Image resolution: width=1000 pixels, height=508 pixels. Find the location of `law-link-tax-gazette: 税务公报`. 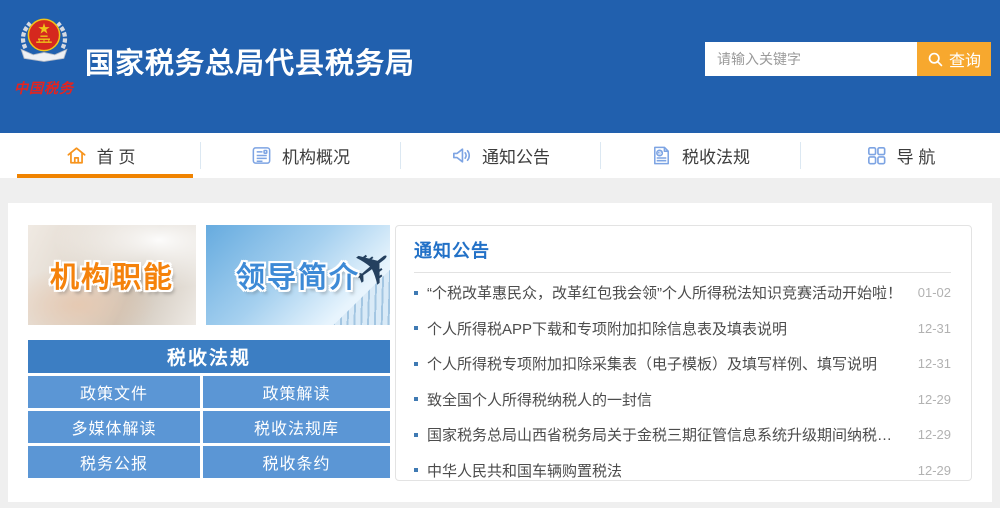

law-link-tax-gazette: 税务公报 is located at coordinates (114, 462).